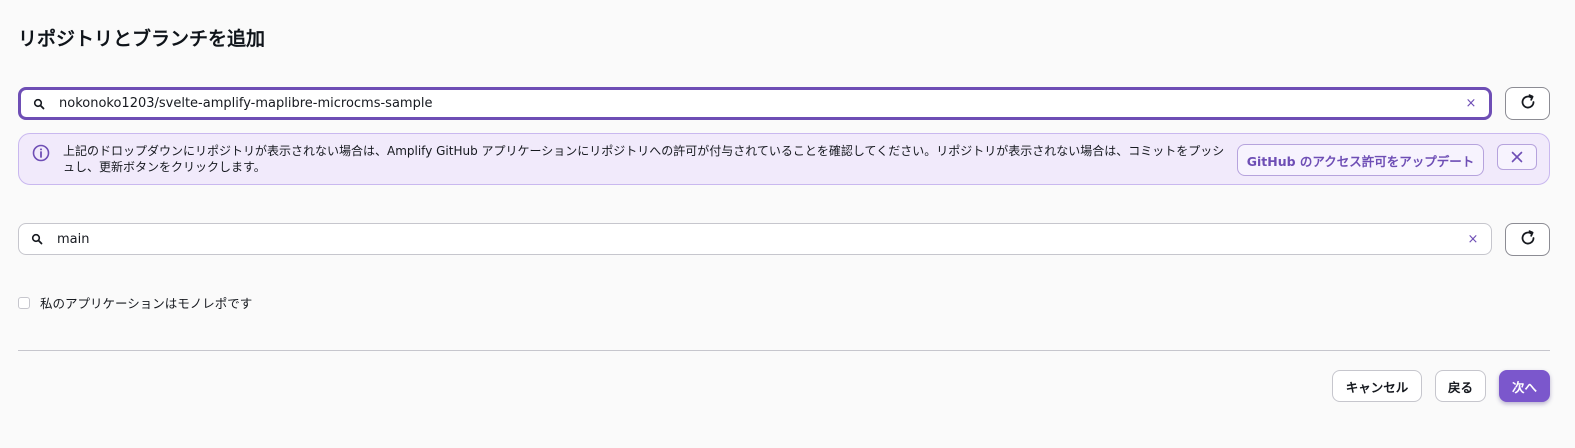 Image resolution: width=1575 pixels, height=448 pixels. Describe the element at coordinates (1360, 160) in the screenshot. I see `update-github-permissions-button: GitHub のアクセス許可をアップデート` at that location.